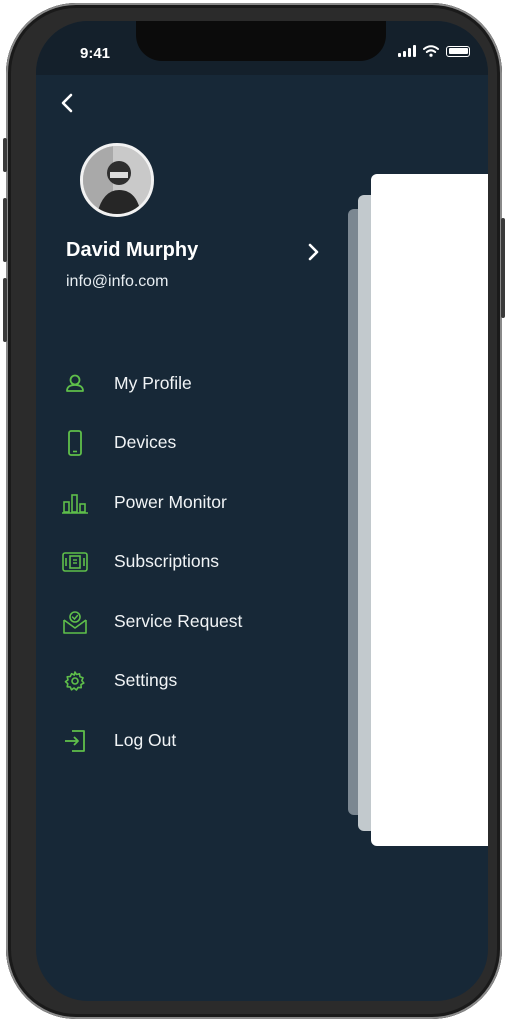 This screenshot has width=510, height=1024. I want to click on status-icons, so click(434, 51).